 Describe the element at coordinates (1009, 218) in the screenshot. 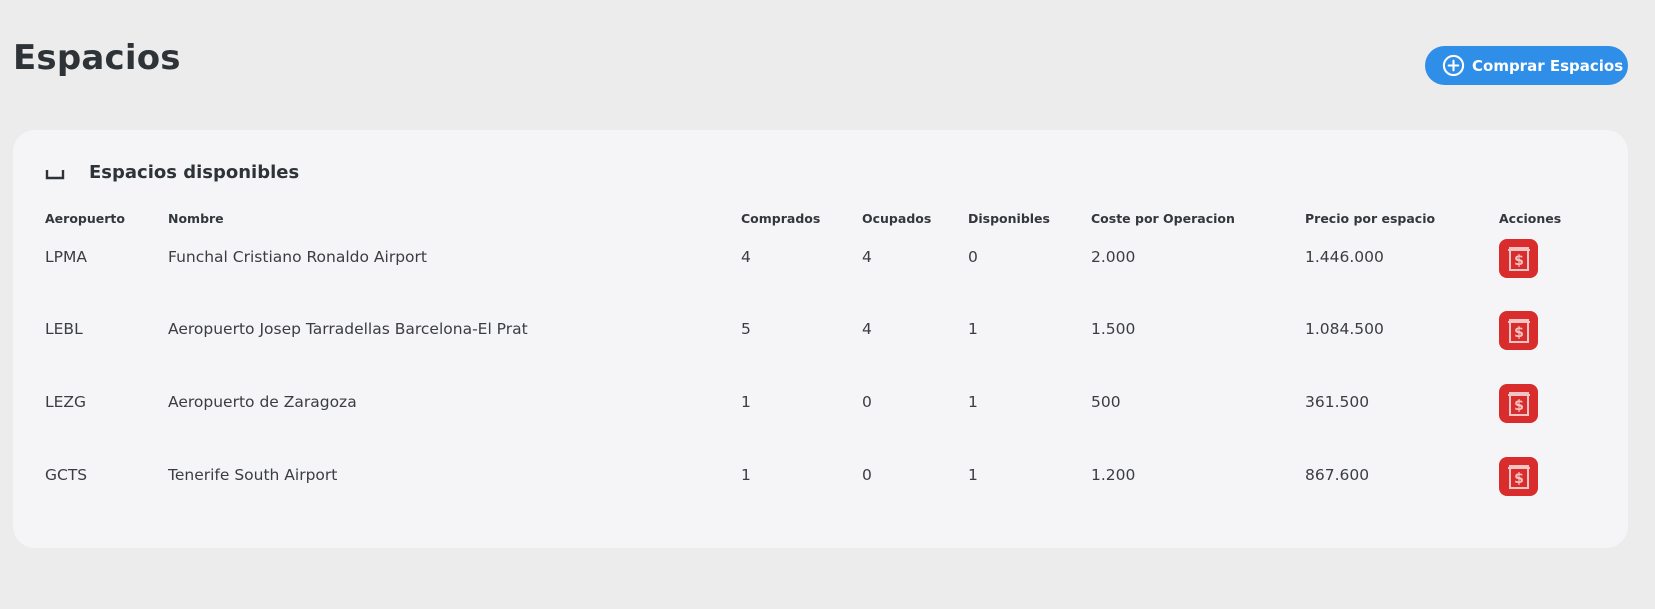

I see `column-disponibles-header: Disponibles` at that location.